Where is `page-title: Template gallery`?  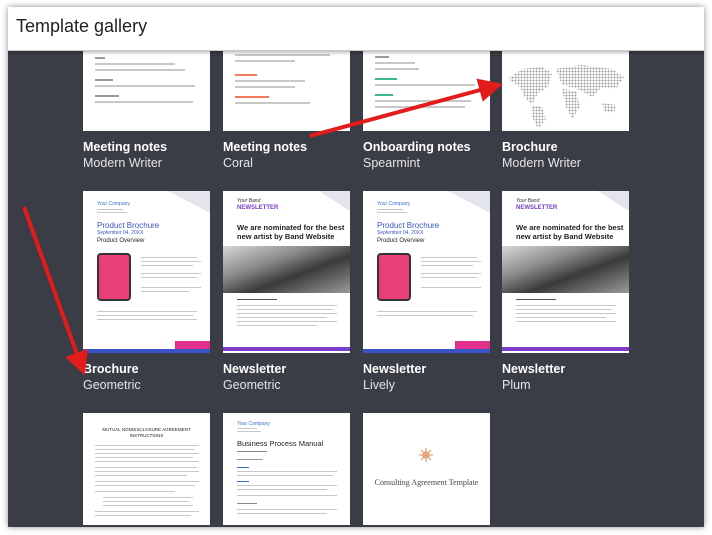 page-title: Template gallery is located at coordinates (82, 26).